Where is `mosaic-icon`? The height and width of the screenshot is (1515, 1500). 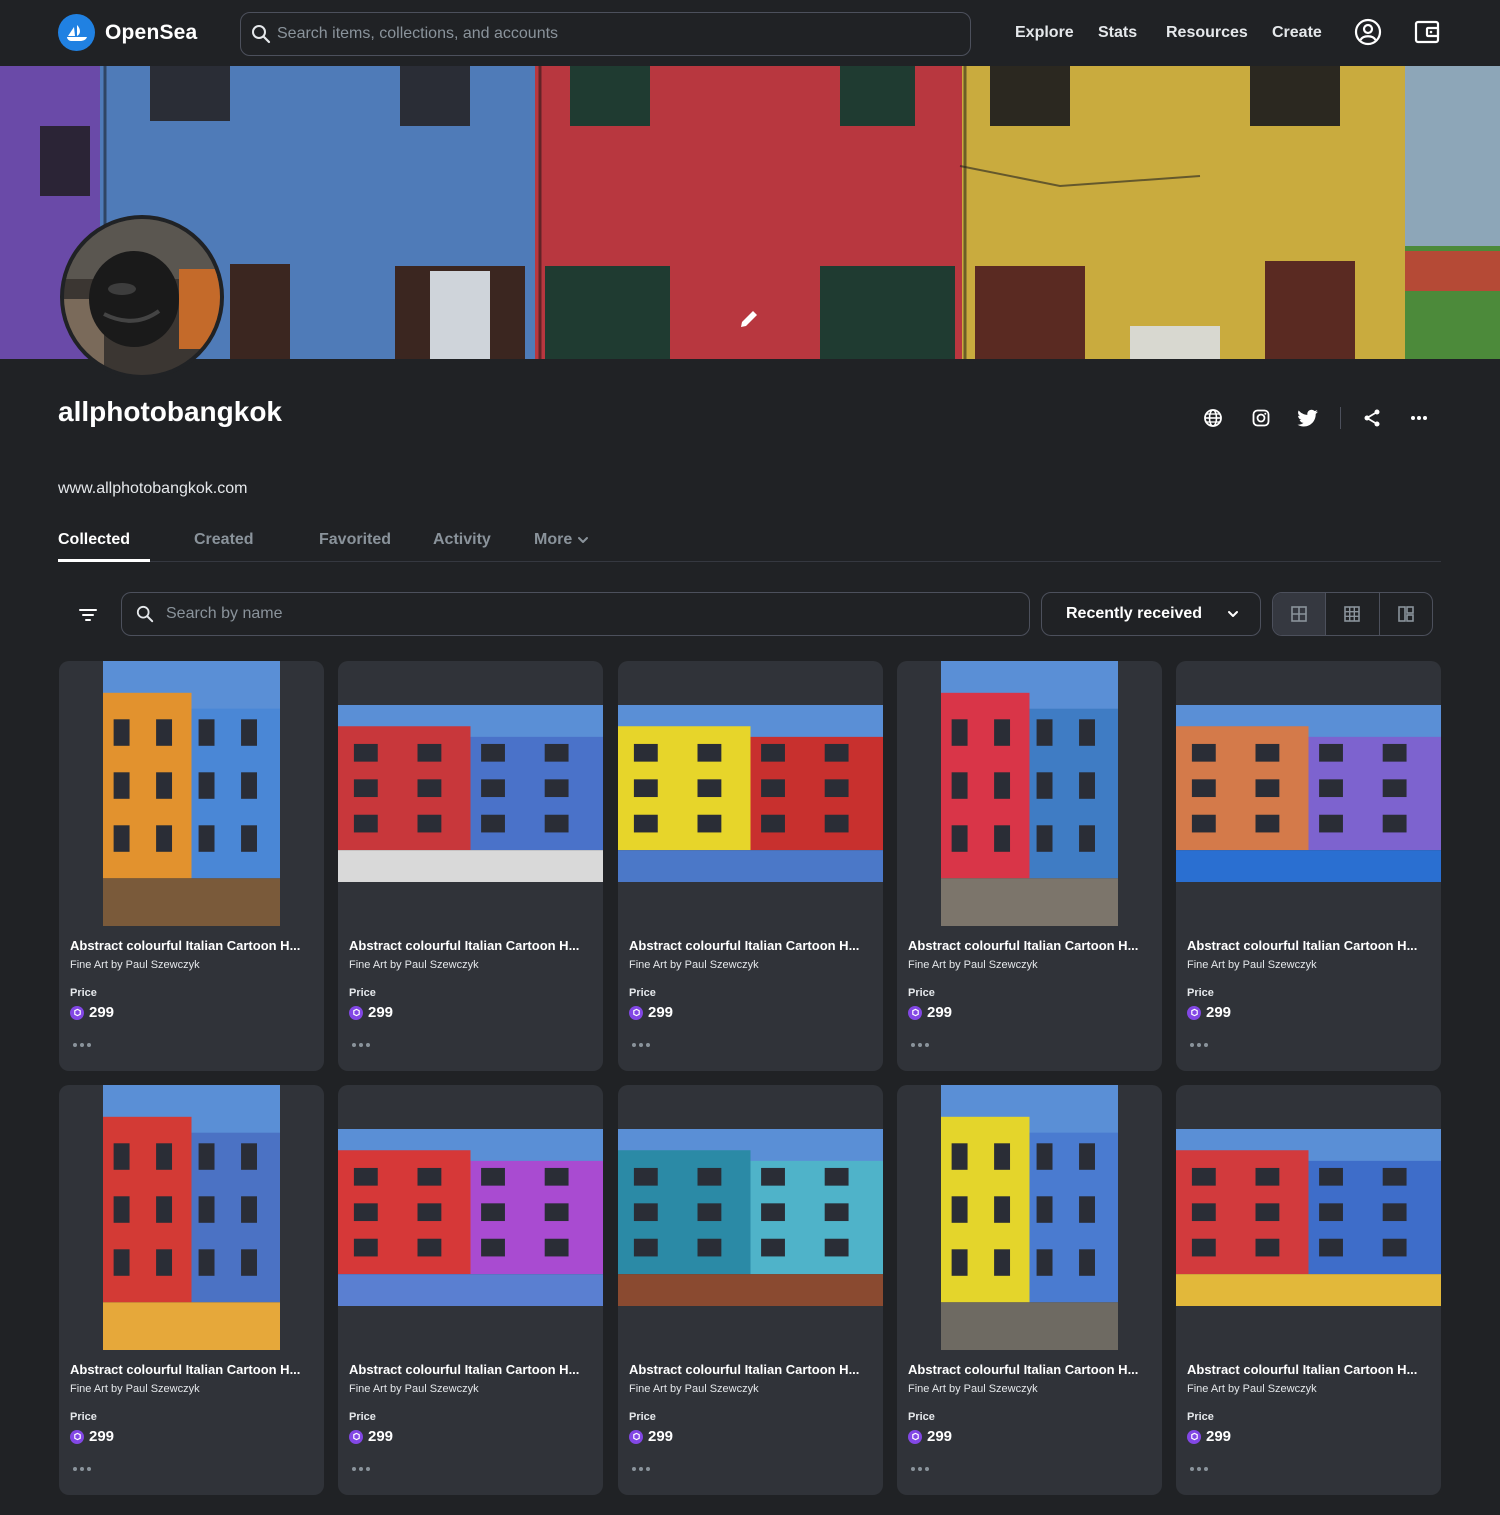 mosaic-icon is located at coordinates (1406, 614).